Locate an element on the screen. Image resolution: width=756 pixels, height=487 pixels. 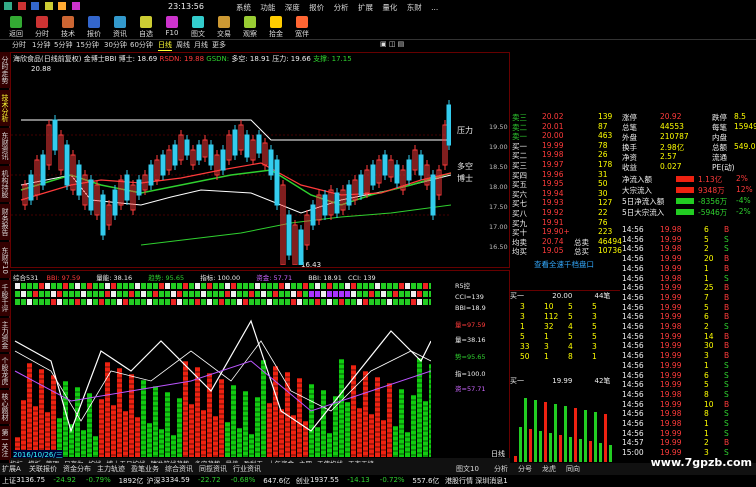
menu-eastmoney: 东财 is located at coordinates (414, 7).